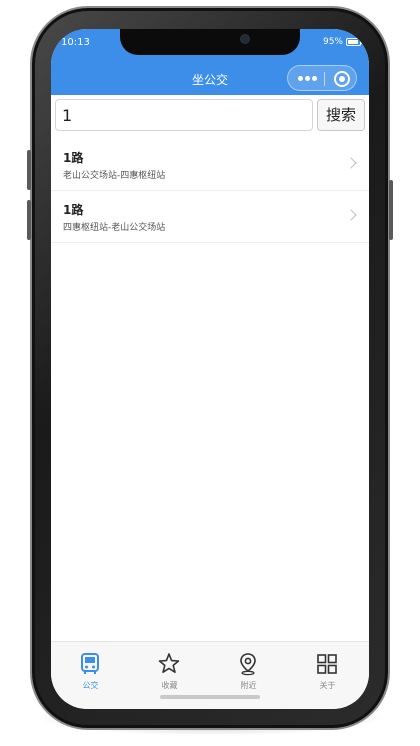 The image size is (420, 746). Describe the element at coordinates (210, 217) in the screenshot. I see `list-item: 1路 四惠枢纽站-老山公交场站` at that location.